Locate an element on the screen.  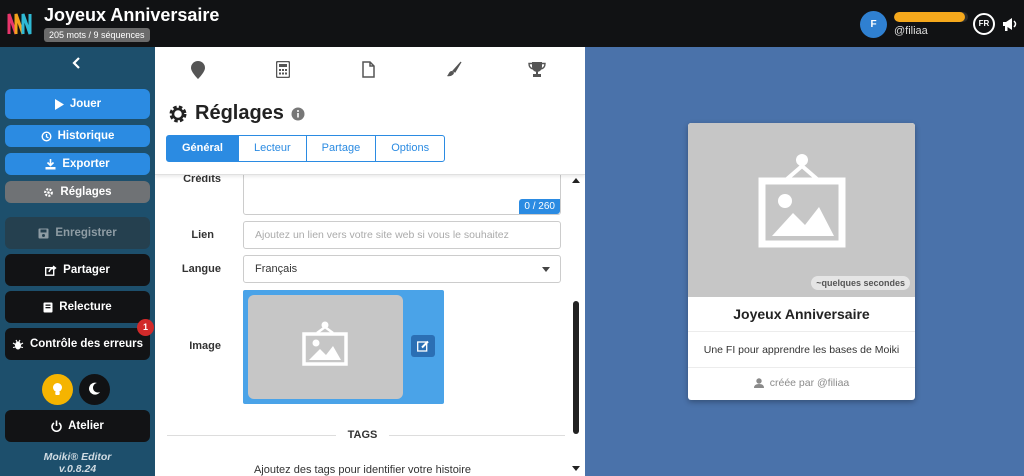
user-icon is located at coordinates (758, 383).